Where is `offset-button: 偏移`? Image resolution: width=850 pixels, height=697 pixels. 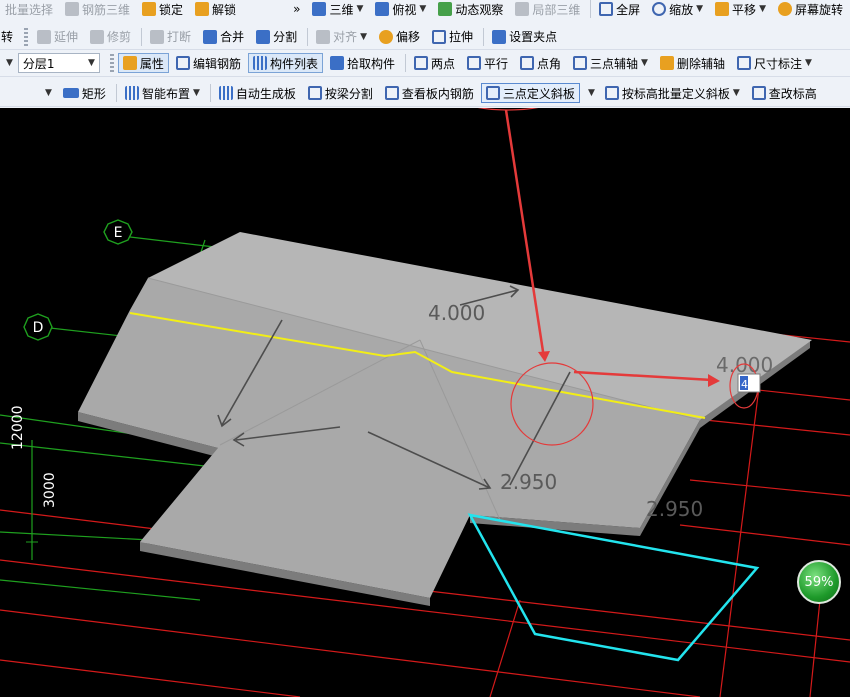 offset-button: 偏移 is located at coordinates (399, 37).